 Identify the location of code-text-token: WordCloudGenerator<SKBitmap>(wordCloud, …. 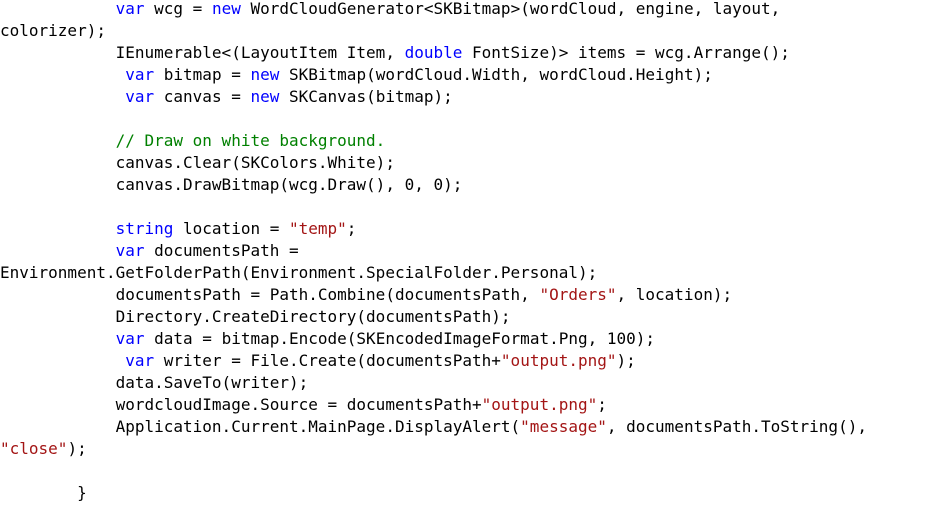
(510, 9).